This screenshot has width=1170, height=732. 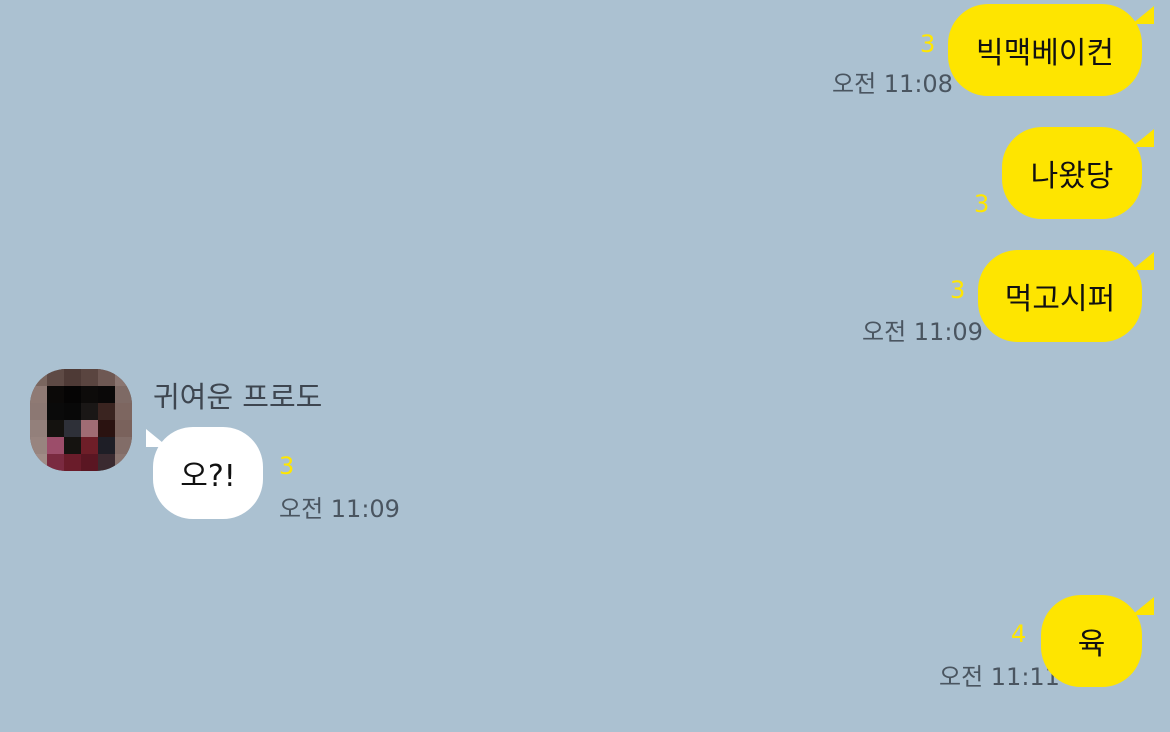 I want to click on message-timestamp: 오전 11:08, so click(x=892, y=84).